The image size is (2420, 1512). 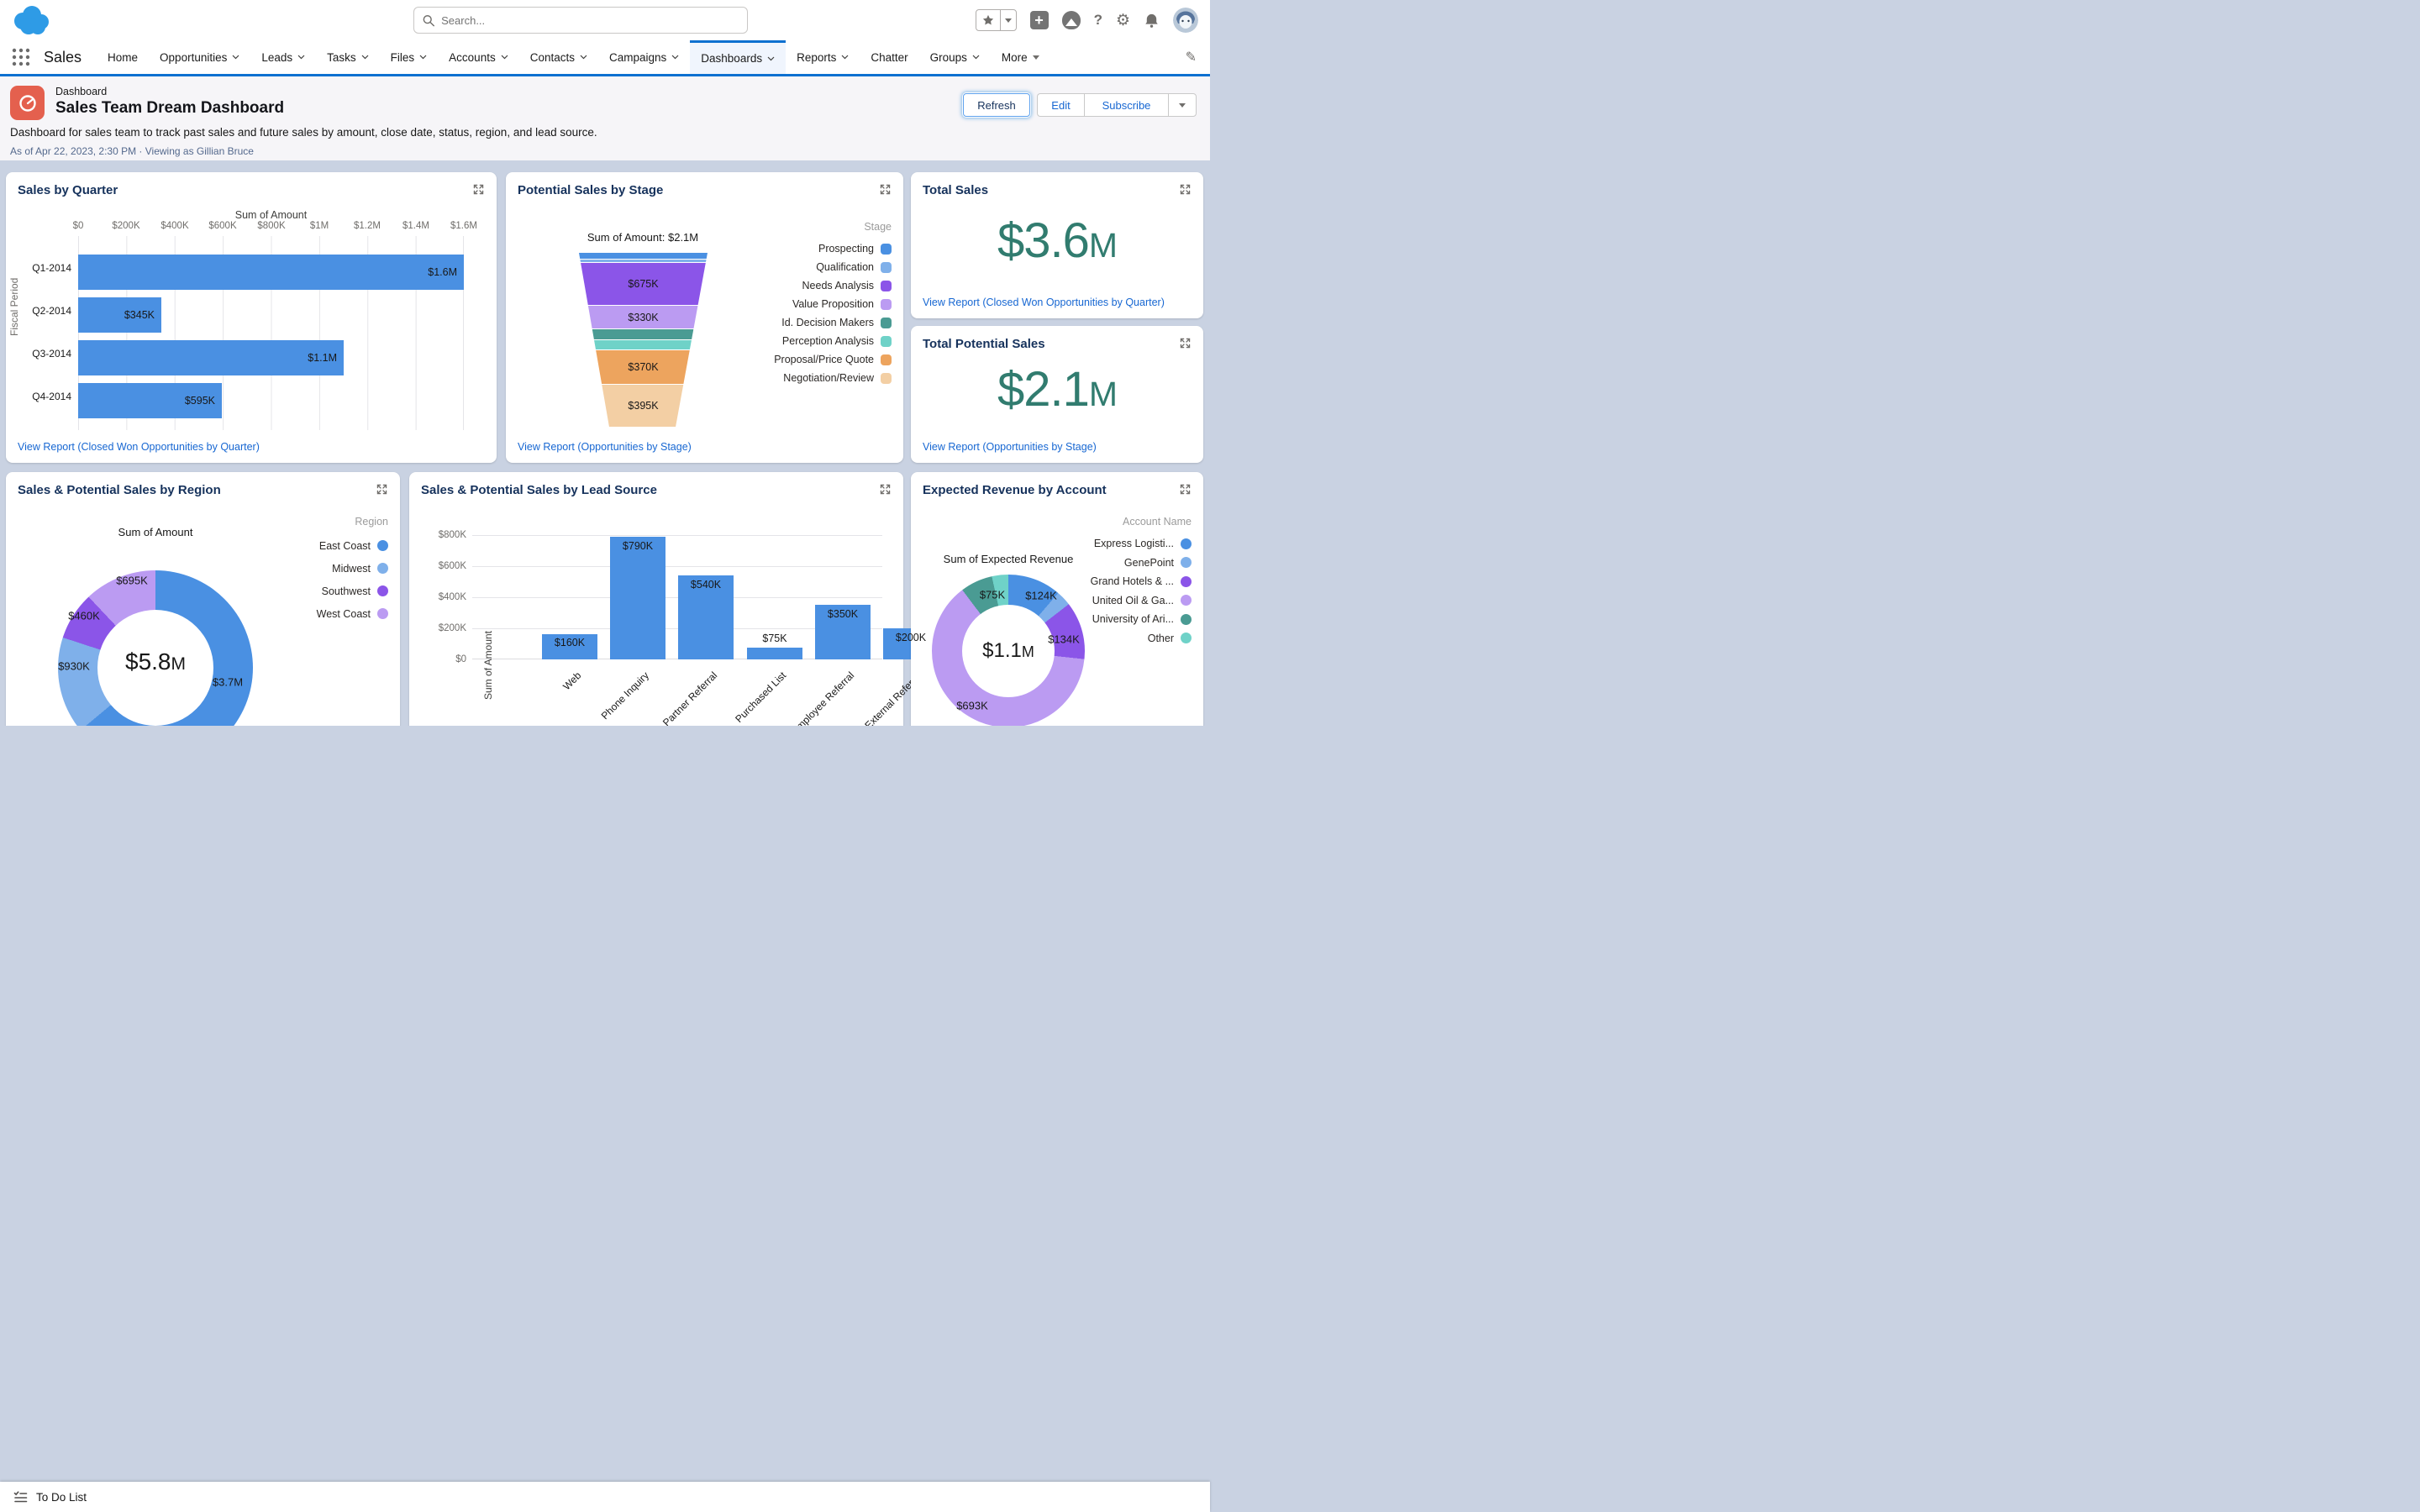 What do you see at coordinates (271, 215) in the screenshot?
I see `x-axis-title: Sum of Amount` at bounding box center [271, 215].